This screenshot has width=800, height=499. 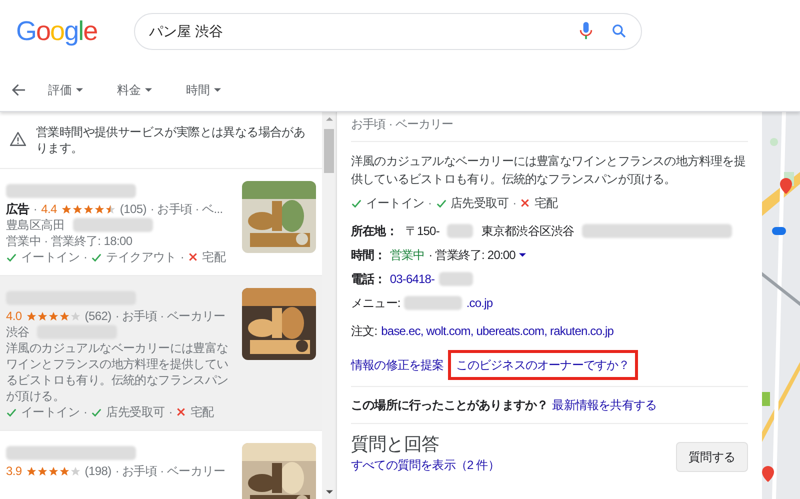 What do you see at coordinates (712, 457) in the screenshot?
I see `ask-question-button: 質問する` at bounding box center [712, 457].